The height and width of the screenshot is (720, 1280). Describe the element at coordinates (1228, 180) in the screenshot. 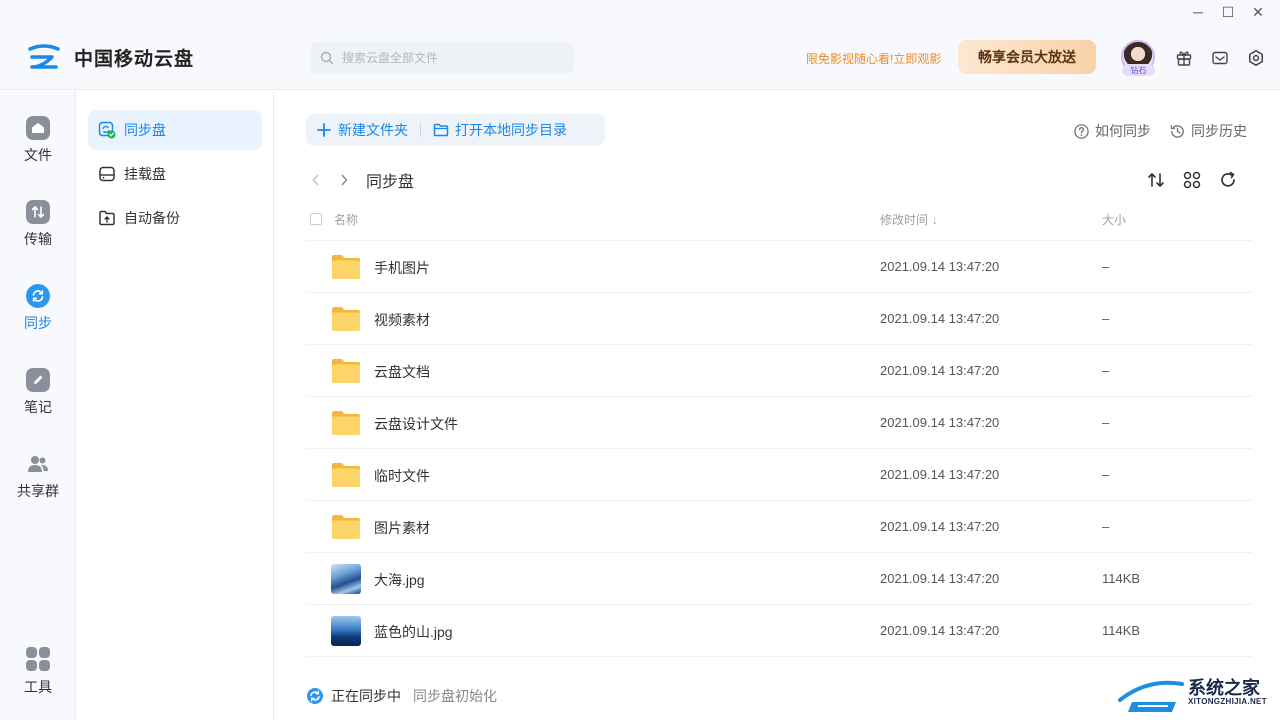

I see `refresh-icon` at that location.